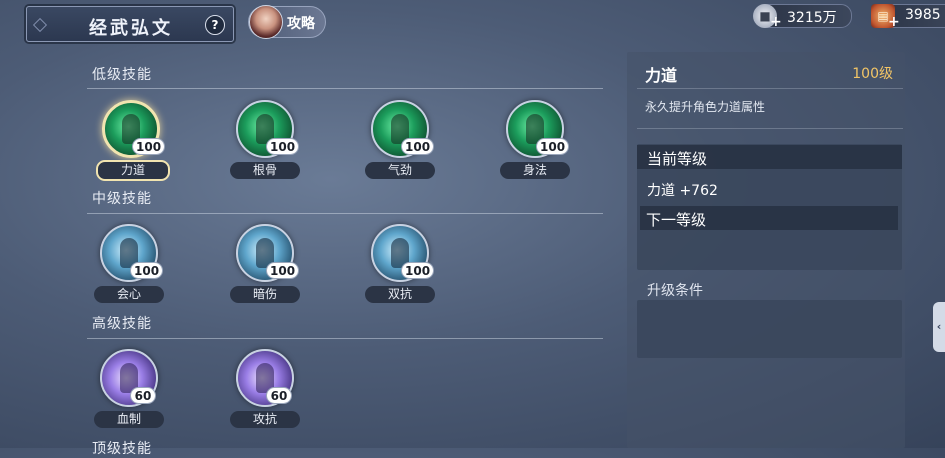 The width and height of the screenshot is (945, 458). What do you see at coordinates (301, 24) in the screenshot?
I see `guide-label: 攻略` at bounding box center [301, 24].